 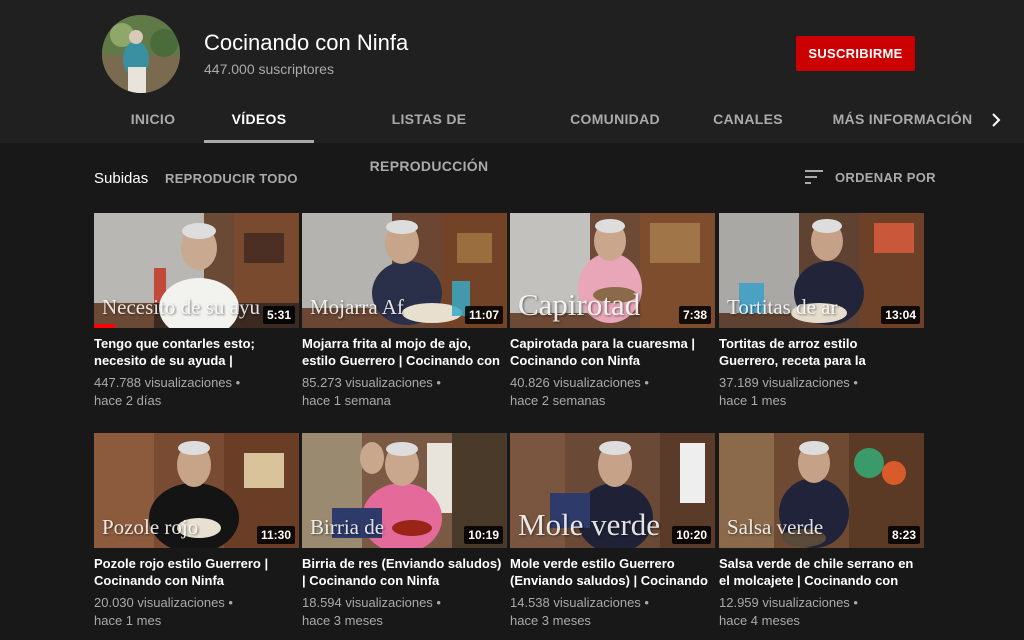 What do you see at coordinates (269, 69) in the screenshot?
I see `subscriber-count: 447.000 suscriptores` at bounding box center [269, 69].